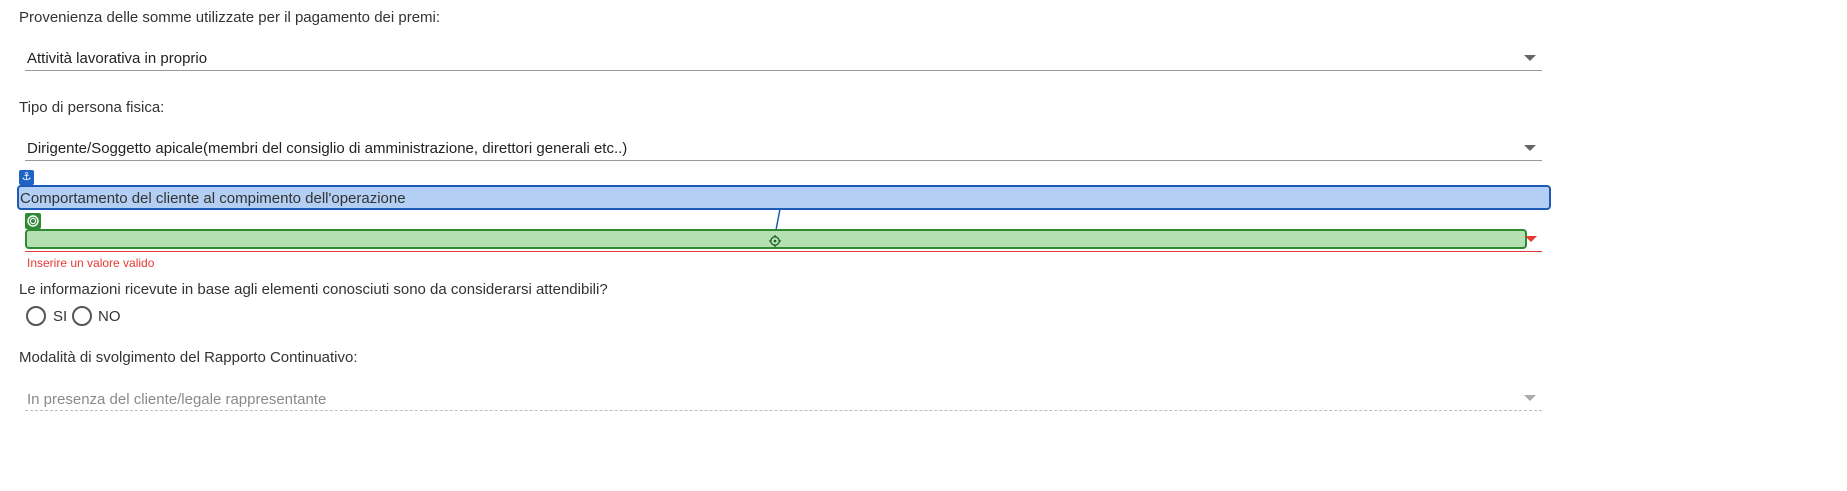 The height and width of the screenshot is (491, 1847). Describe the element at coordinates (91, 263) in the screenshot. I see `customer-behavior-error: Inserire un valore valido` at that location.